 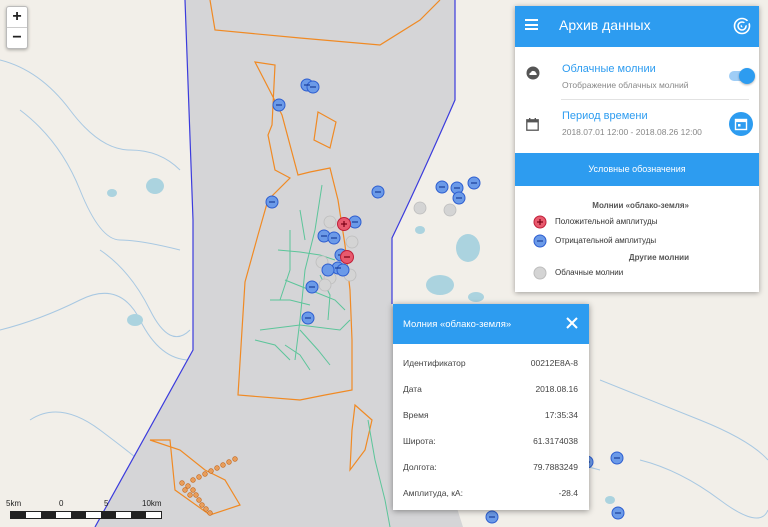 What do you see at coordinates (572, 323) in the screenshot?
I see `close-icon` at bounding box center [572, 323].